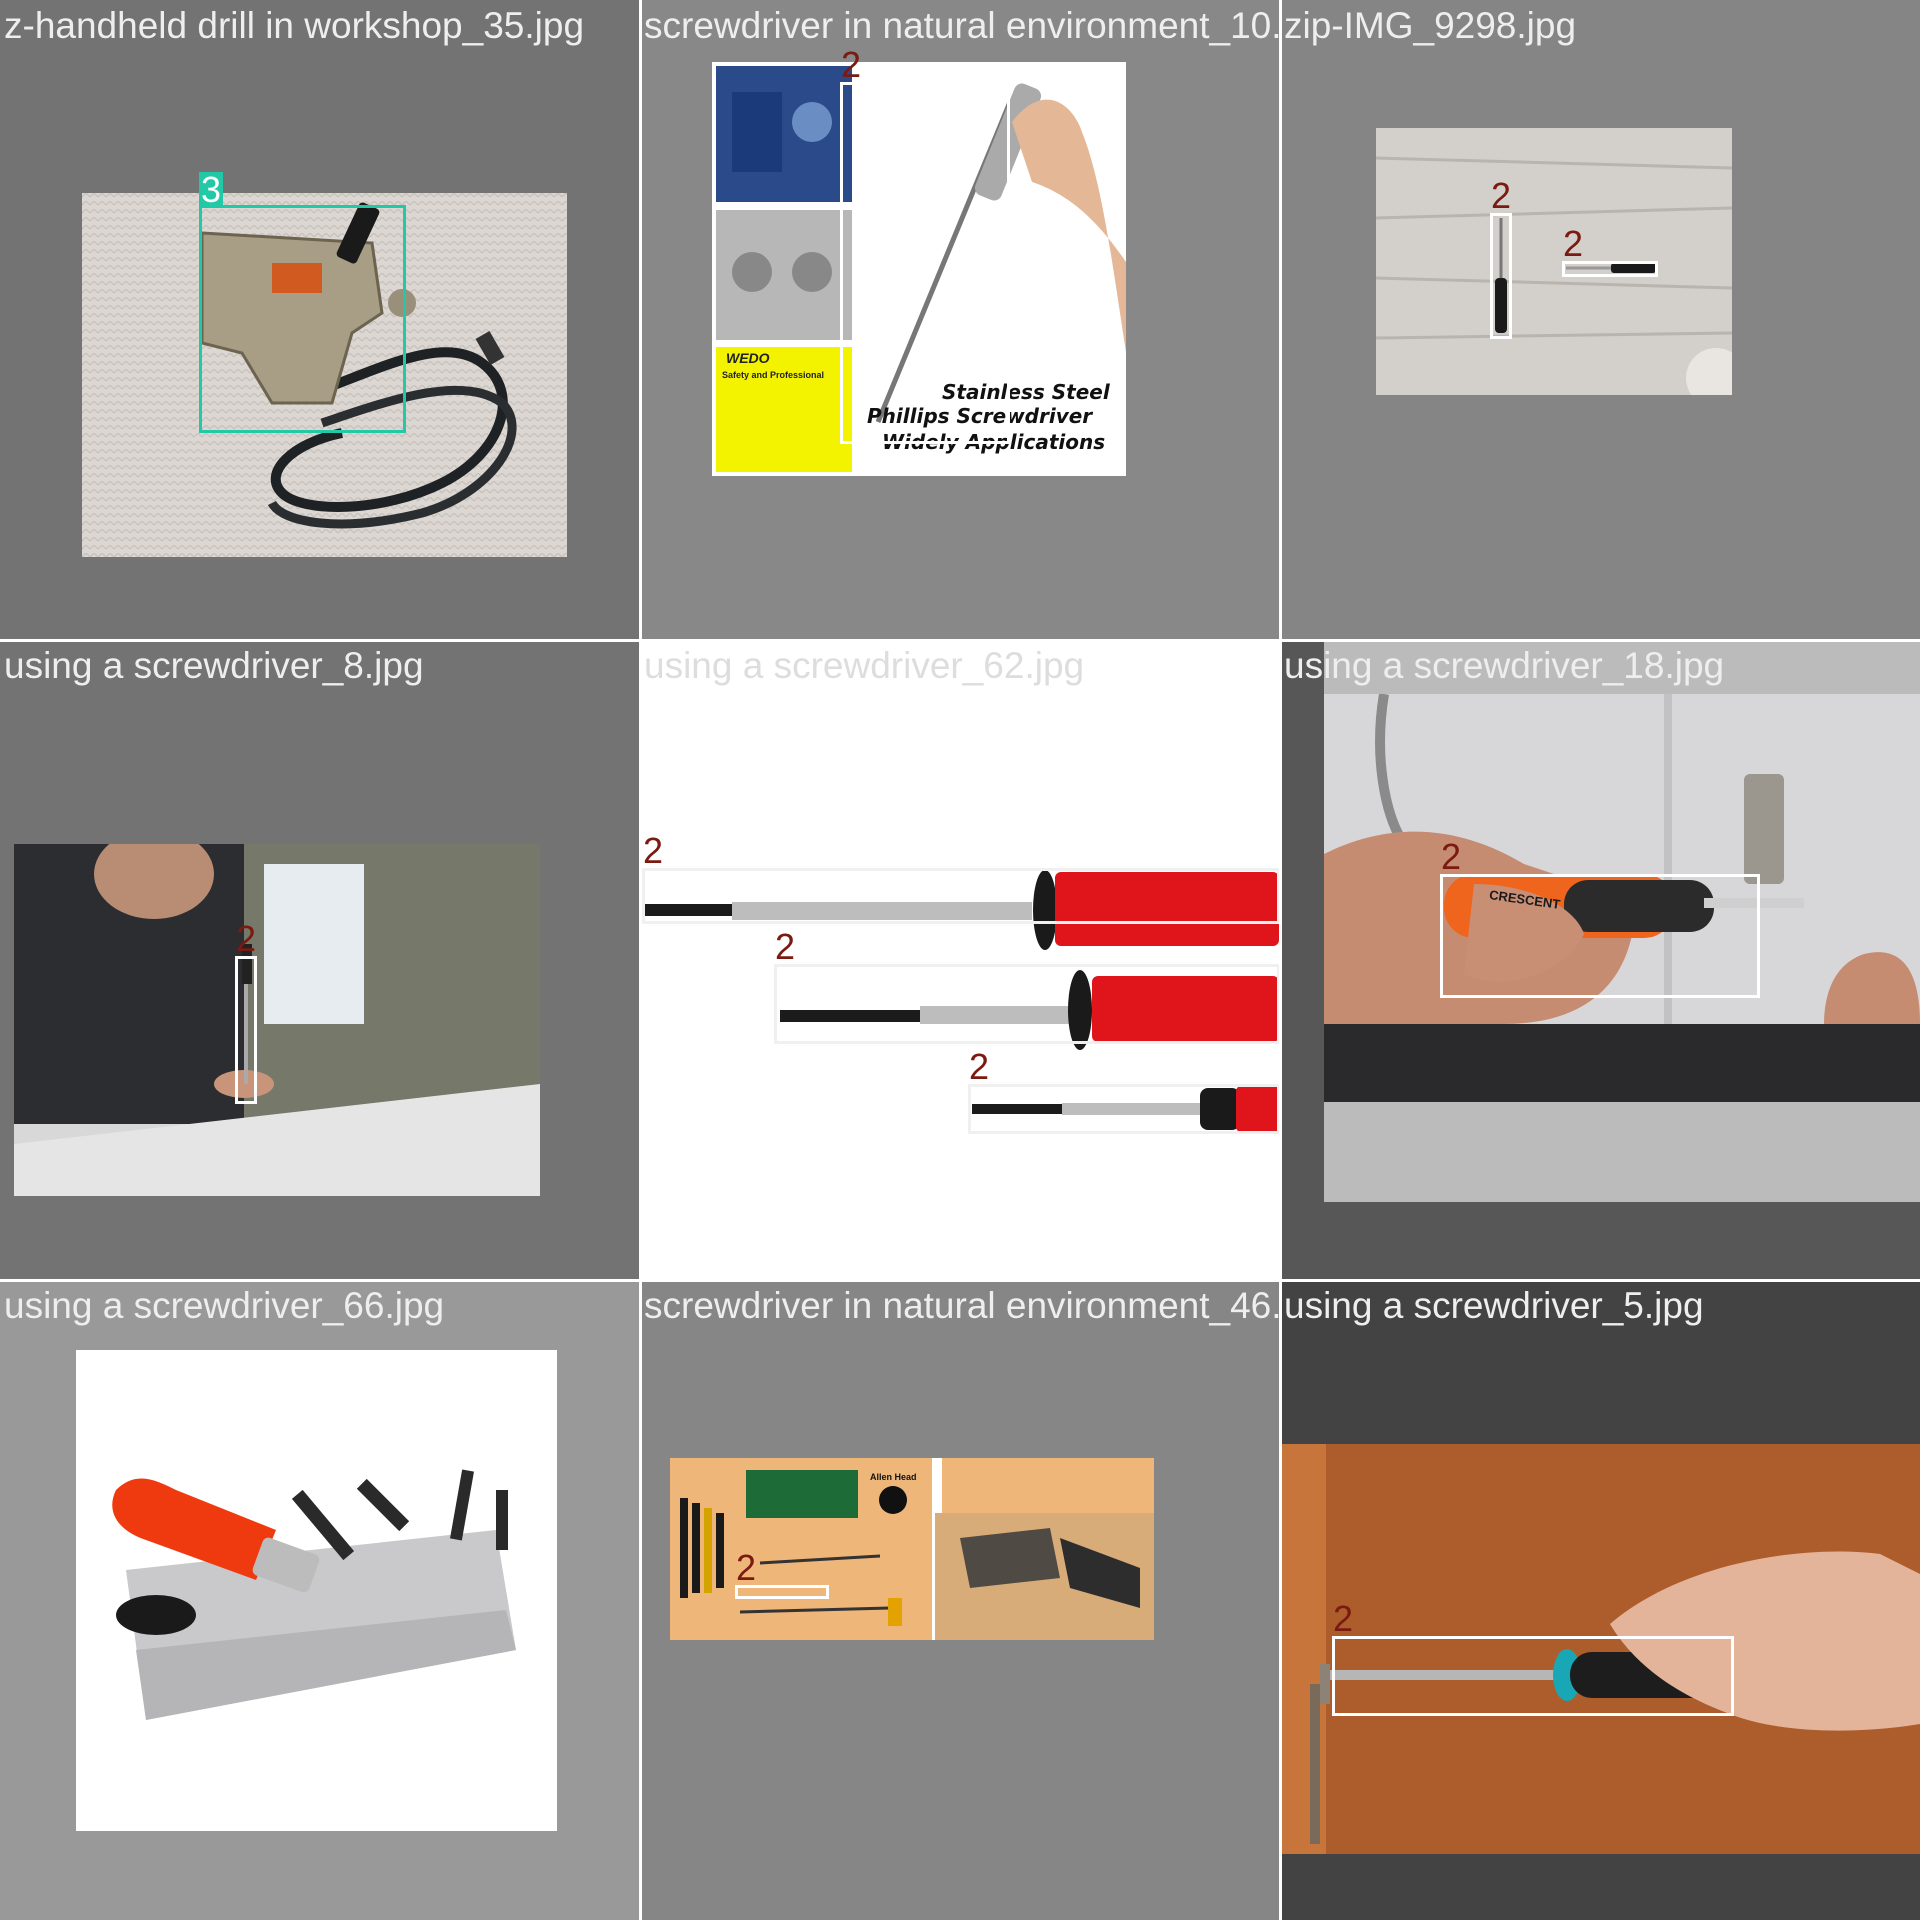 The width and height of the screenshot is (1920, 1920). Describe the element at coordinates (316, 1590) in the screenshot. I see `ratchet-photo` at that location.